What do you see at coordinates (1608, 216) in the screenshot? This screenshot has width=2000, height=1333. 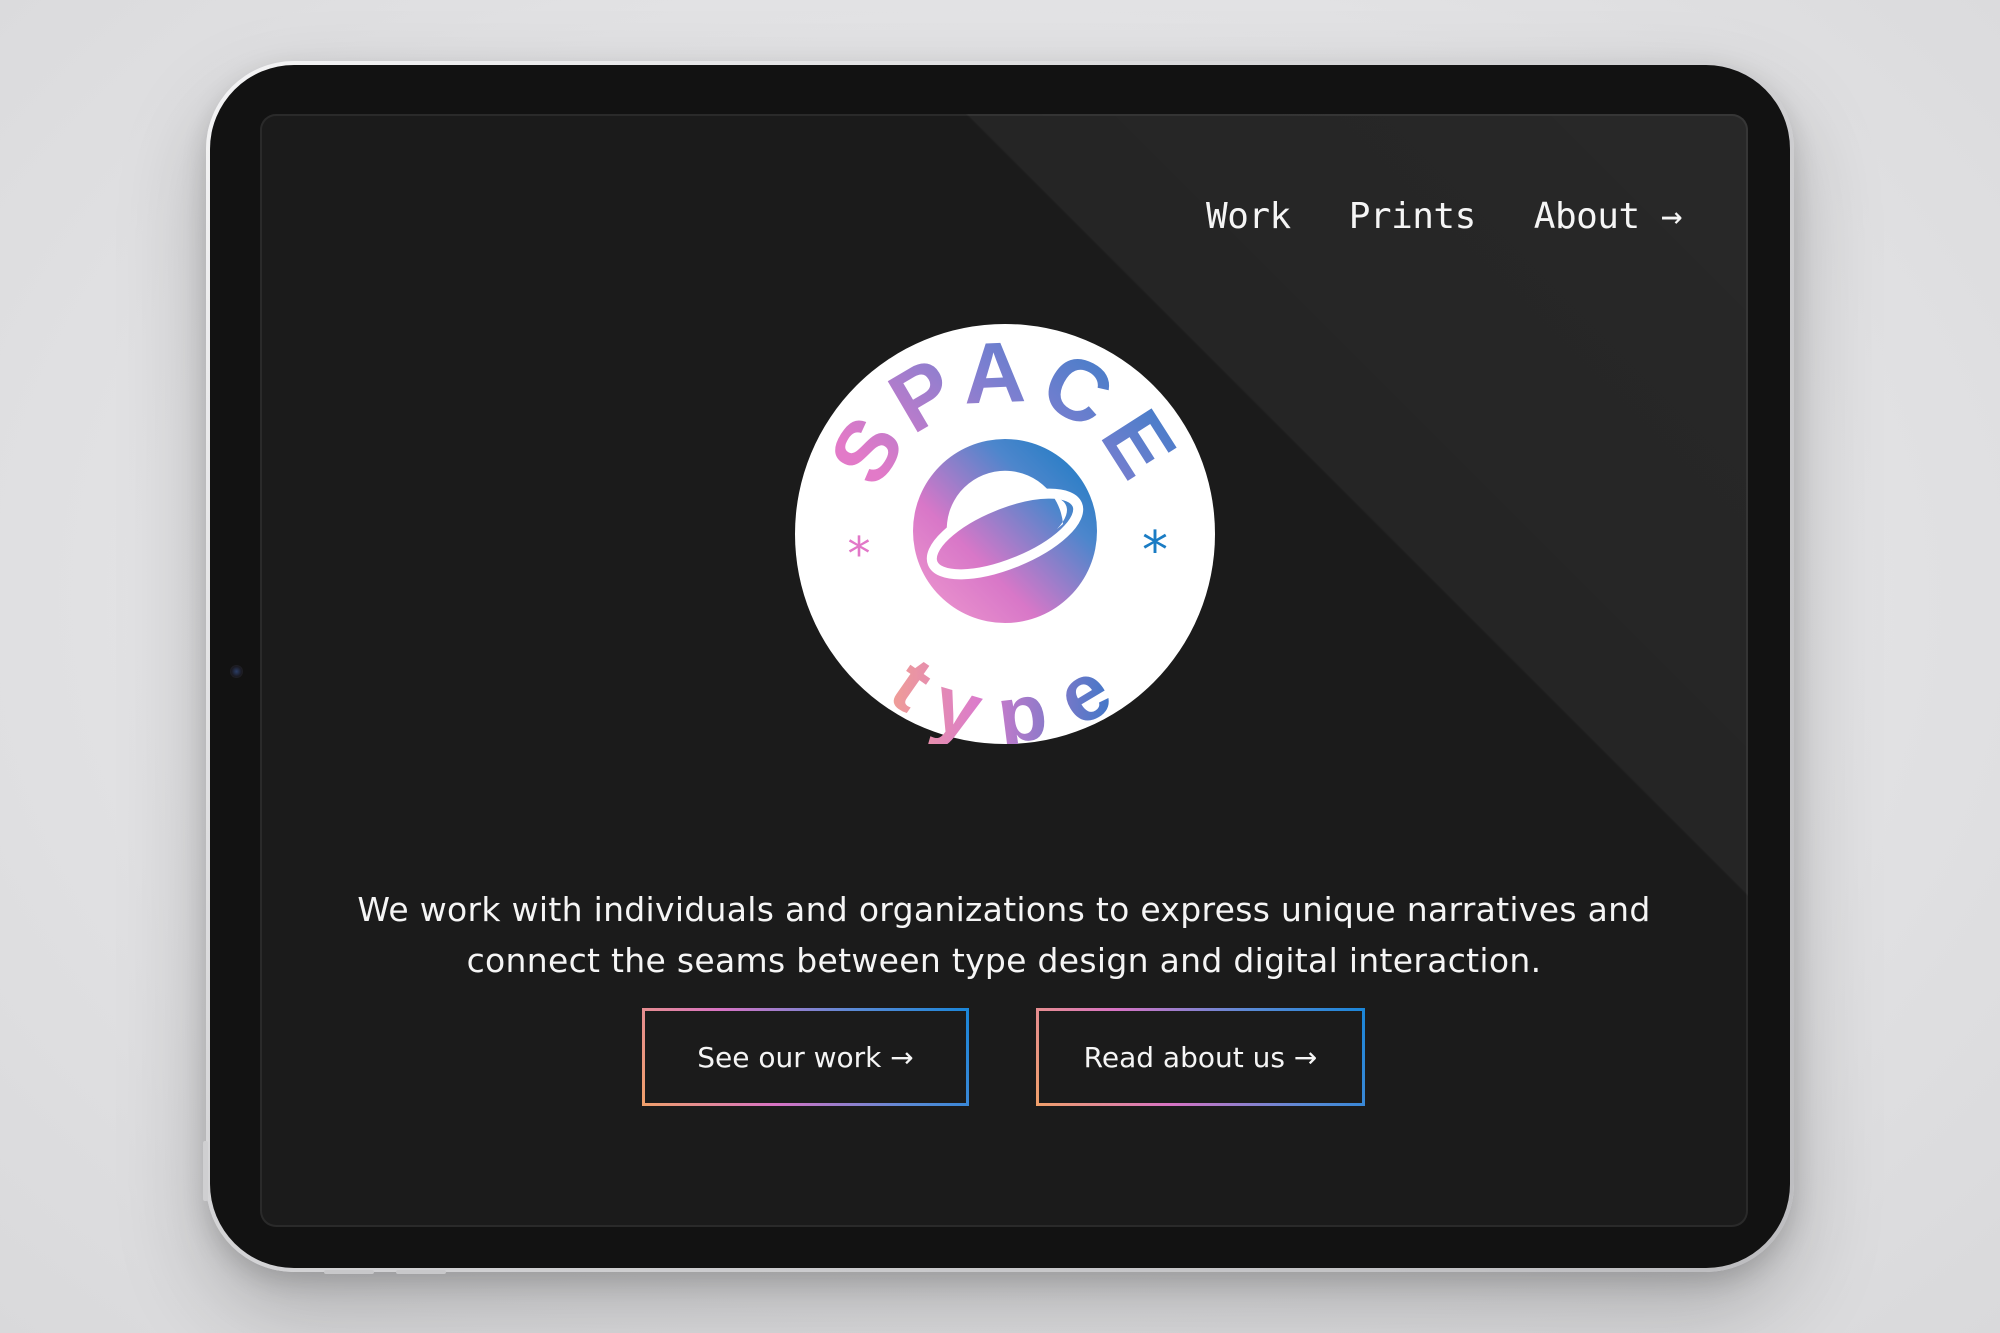 I see `nav-item-about: About →` at bounding box center [1608, 216].